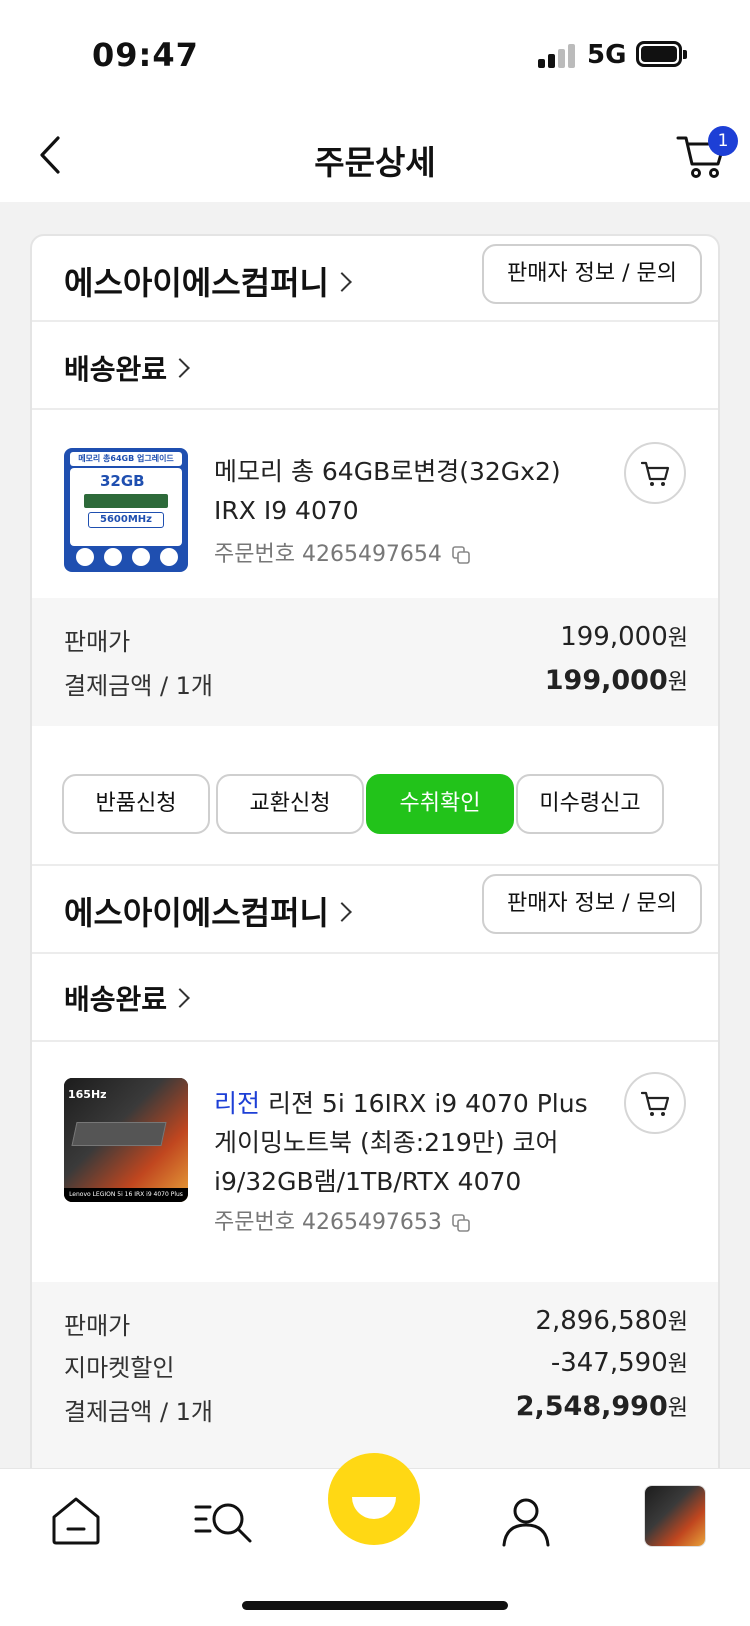 This screenshot has height=1626, width=750. I want to click on order-number: 주문번호 4265497654, so click(342, 552).